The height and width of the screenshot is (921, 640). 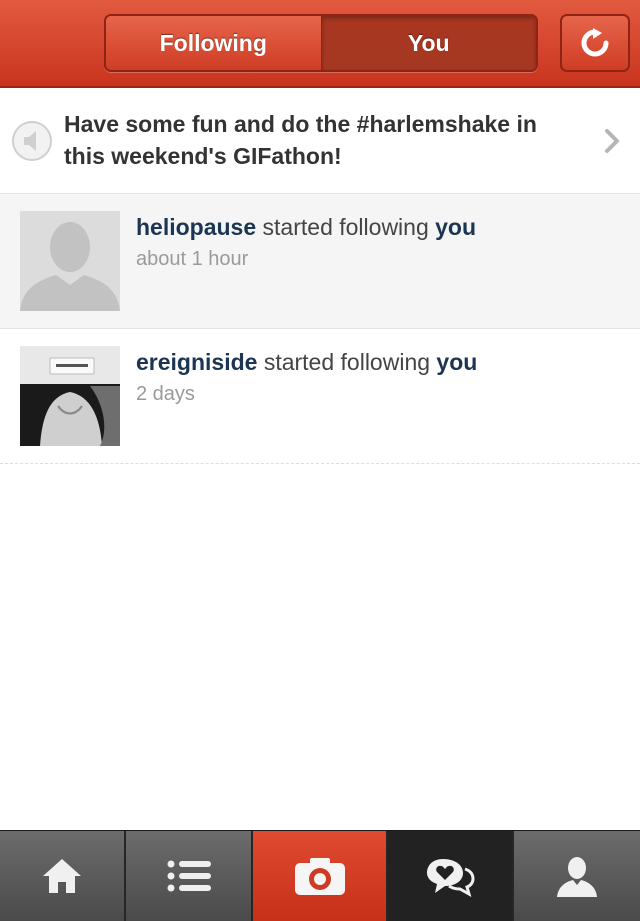 I want to click on top-nav-bar: Following You, so click(x=320, y=44).